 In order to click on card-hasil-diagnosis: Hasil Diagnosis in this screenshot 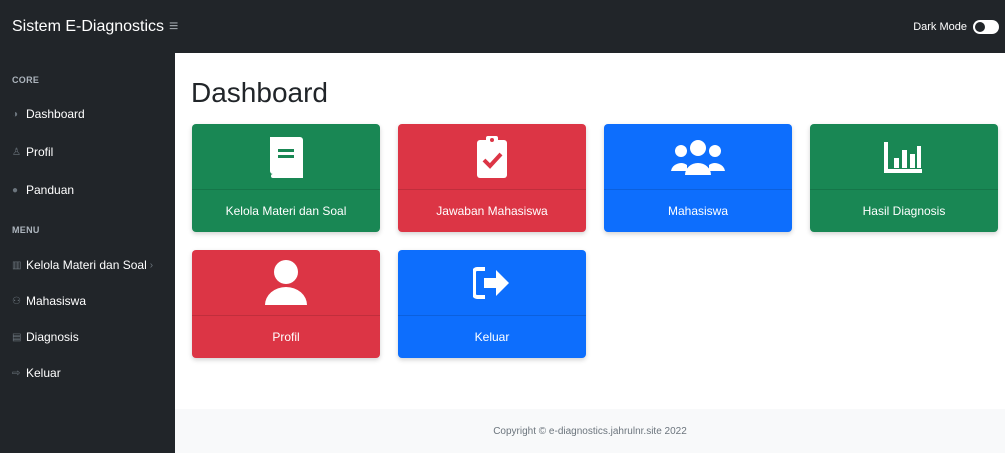, I will do `click(904, 178)`.